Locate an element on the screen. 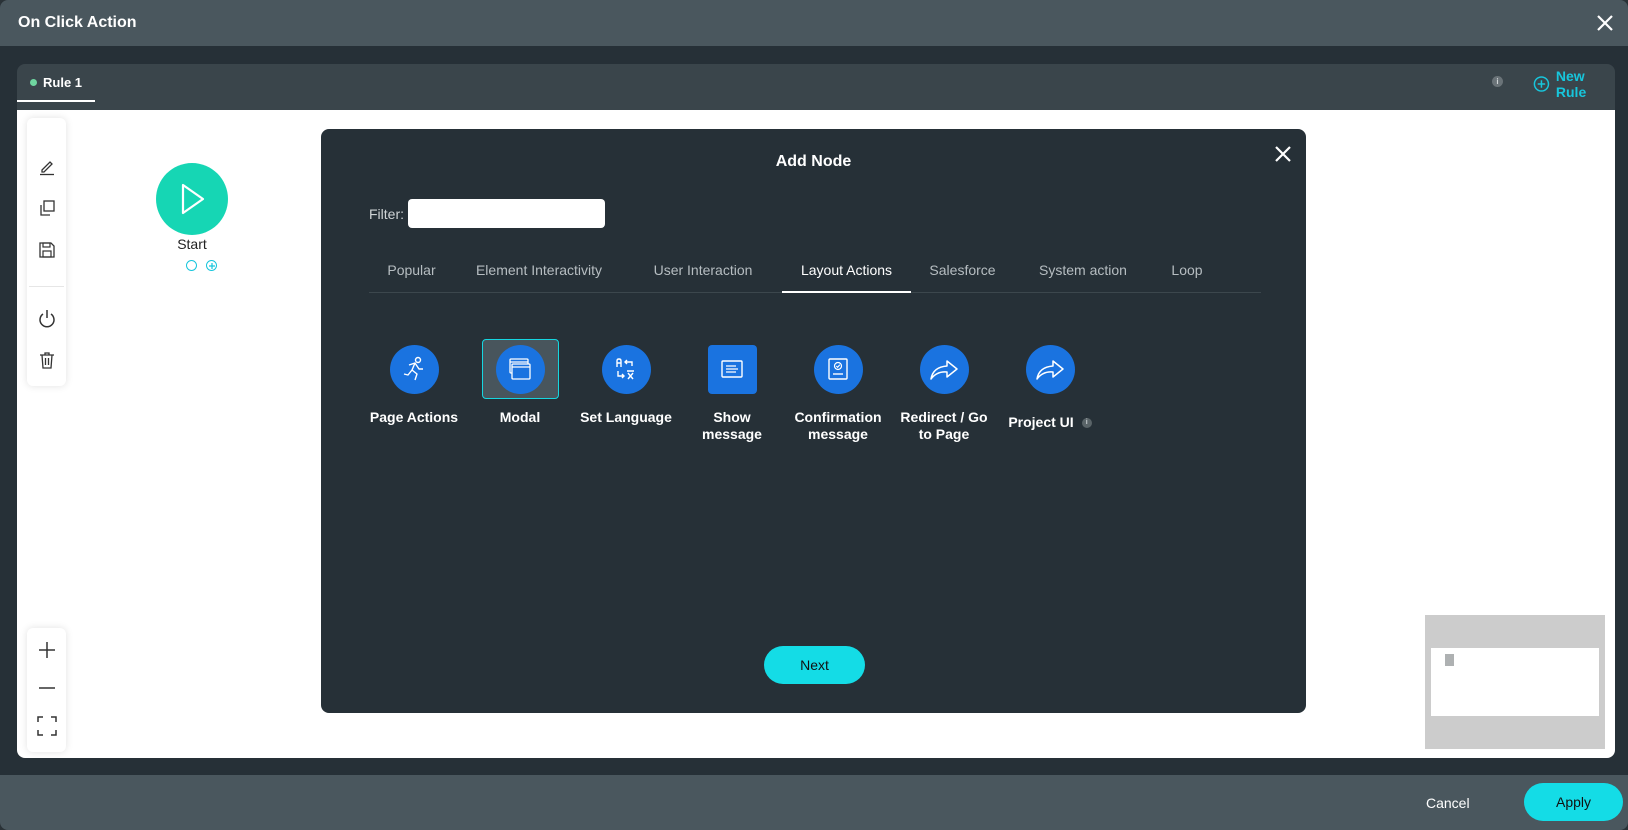  save-icon is located at coordinates (47, 250).